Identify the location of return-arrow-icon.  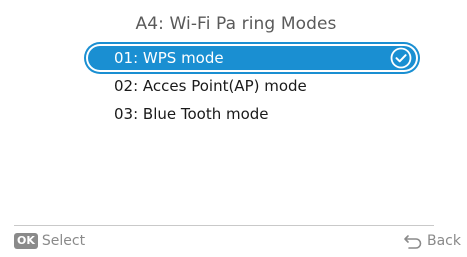
(413, 242).